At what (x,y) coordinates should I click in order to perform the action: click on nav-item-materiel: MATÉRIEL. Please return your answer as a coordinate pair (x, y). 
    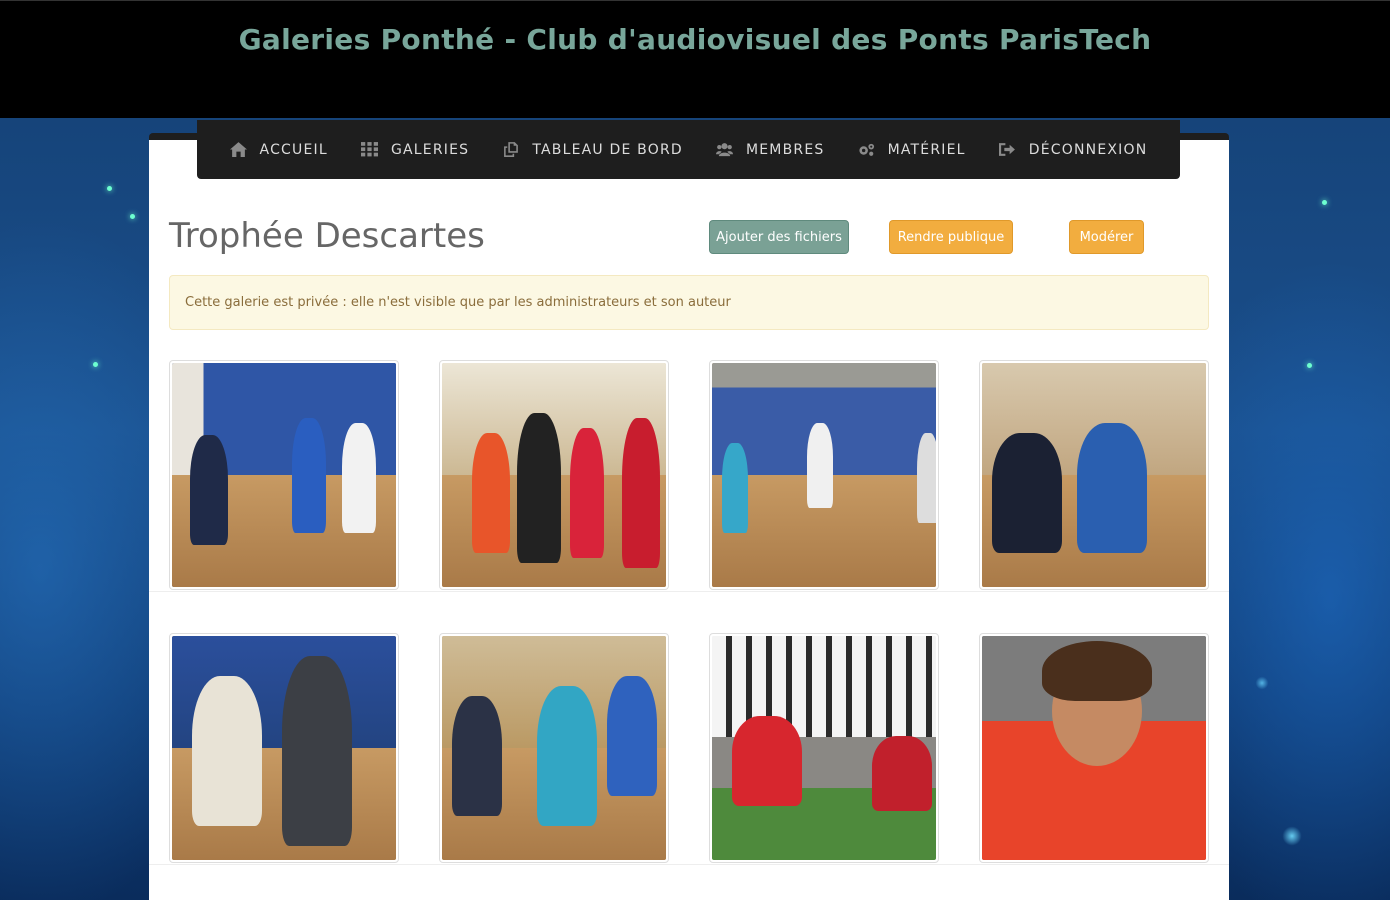
    Looking at the image, I should click on (912, 150).